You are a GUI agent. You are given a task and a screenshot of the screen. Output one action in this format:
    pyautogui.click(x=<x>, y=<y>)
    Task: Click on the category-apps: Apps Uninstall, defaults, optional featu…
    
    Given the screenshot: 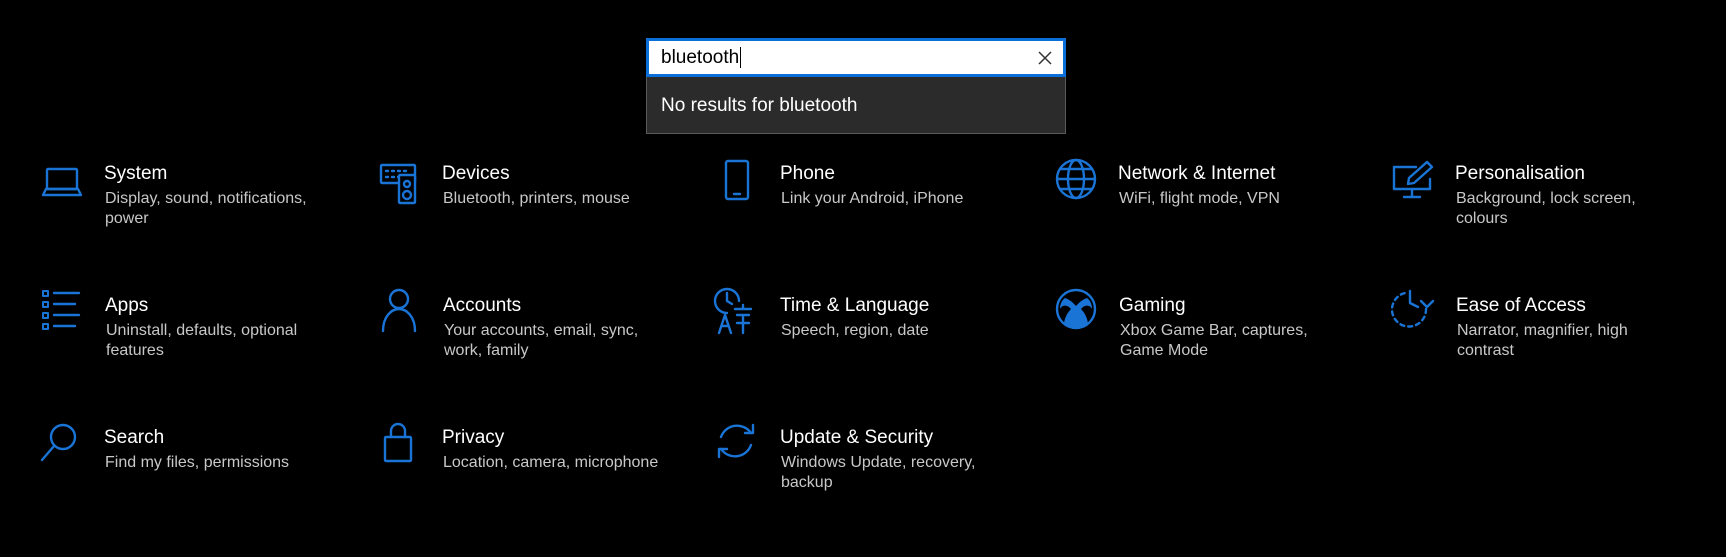 What is the action you would take?
    pyautogui.click(x=192, y=342)
    